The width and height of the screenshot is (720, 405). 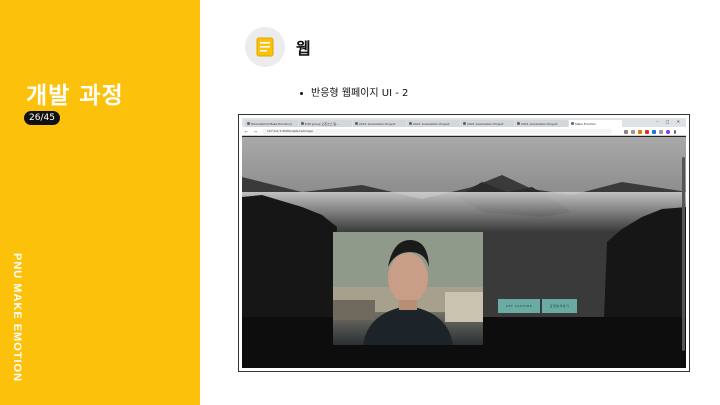 What do you see at coordinates (437, 131) in the screenshot?
I see `url-field: 127.0.0.1:5000/capture/image` at bounding box center [437, 131].